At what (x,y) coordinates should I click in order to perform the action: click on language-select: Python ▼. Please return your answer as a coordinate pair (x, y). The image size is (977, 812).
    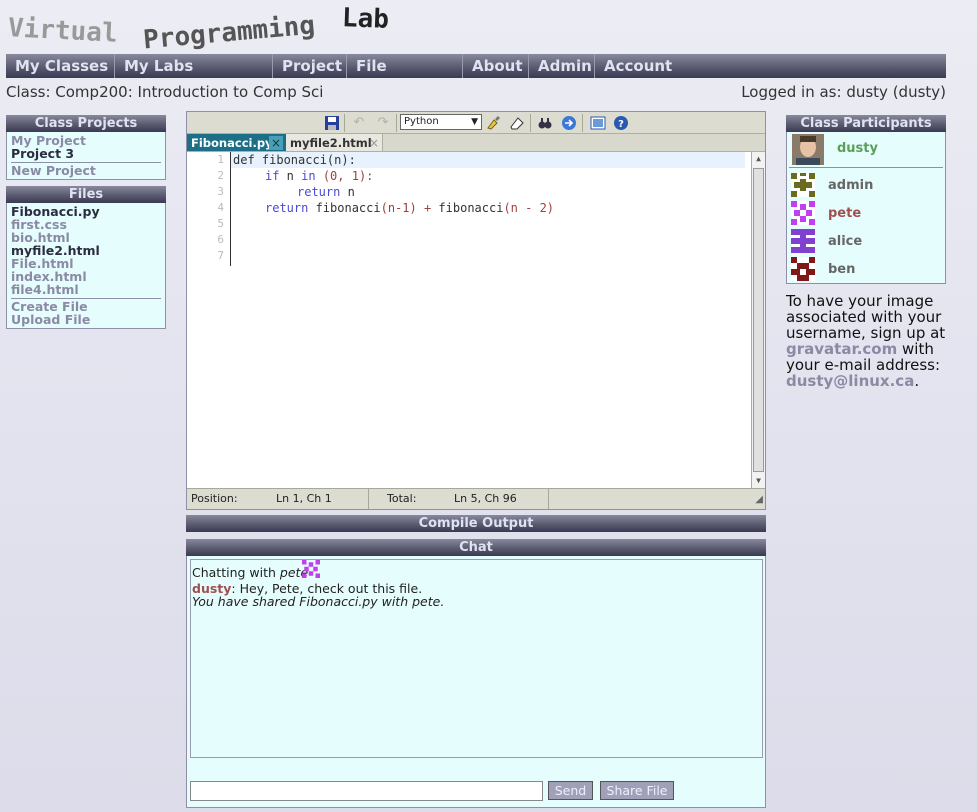
    Looking at the image, I should click on (441, 122).